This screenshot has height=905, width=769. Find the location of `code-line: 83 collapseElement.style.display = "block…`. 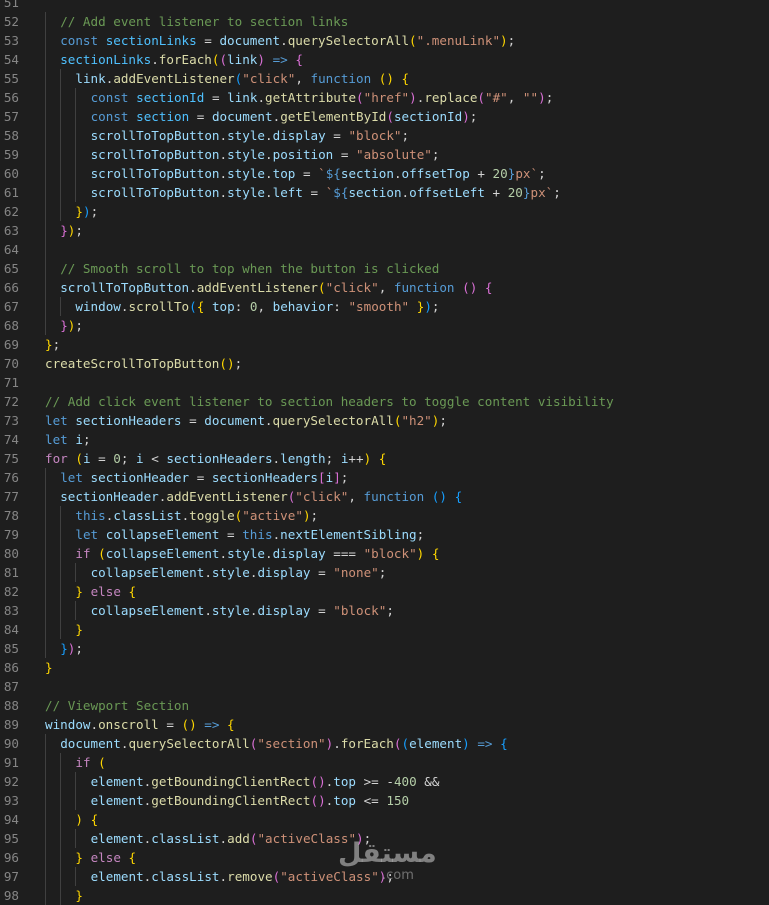

code-line: 83 collapseElement.style.display = "block… is located at coordinates (384, 610).